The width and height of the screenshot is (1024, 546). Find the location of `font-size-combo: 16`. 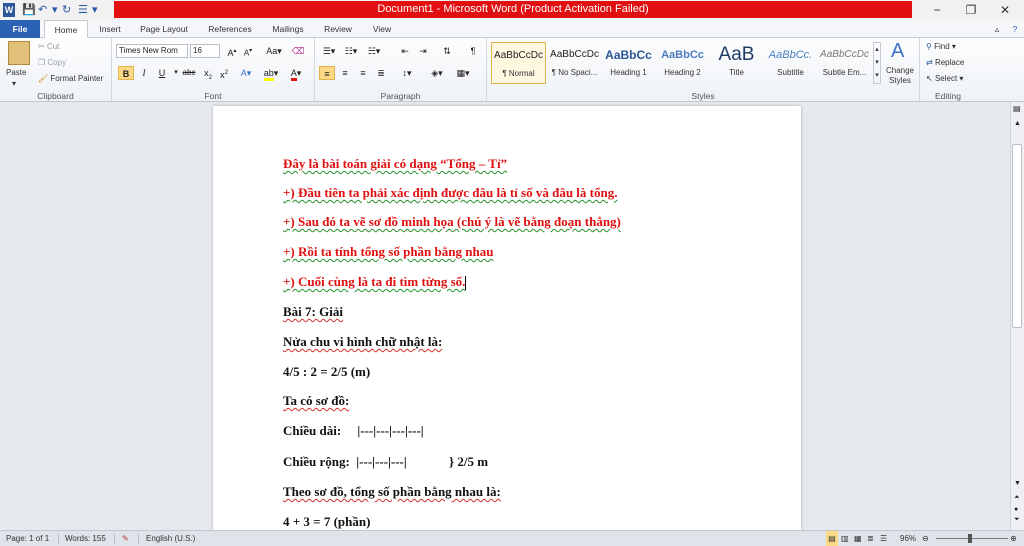

font-size-combo: 16 is located at coordinates (205, 51).